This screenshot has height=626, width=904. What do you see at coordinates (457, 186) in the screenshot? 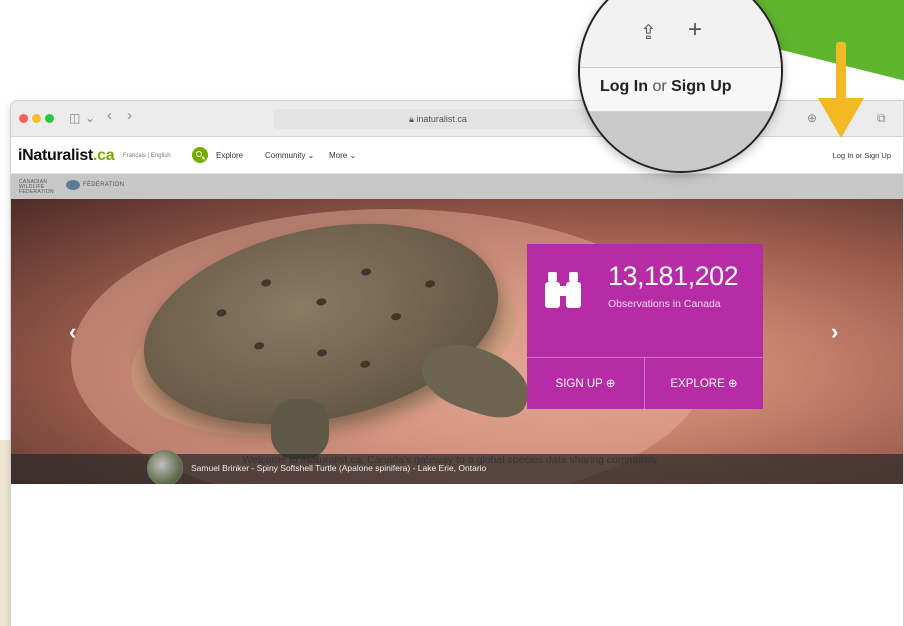
I see `federation-banner: CANADIAN WILDLIFE FEDERATION FÉDÉRATION` at bounding box center [457, 186].